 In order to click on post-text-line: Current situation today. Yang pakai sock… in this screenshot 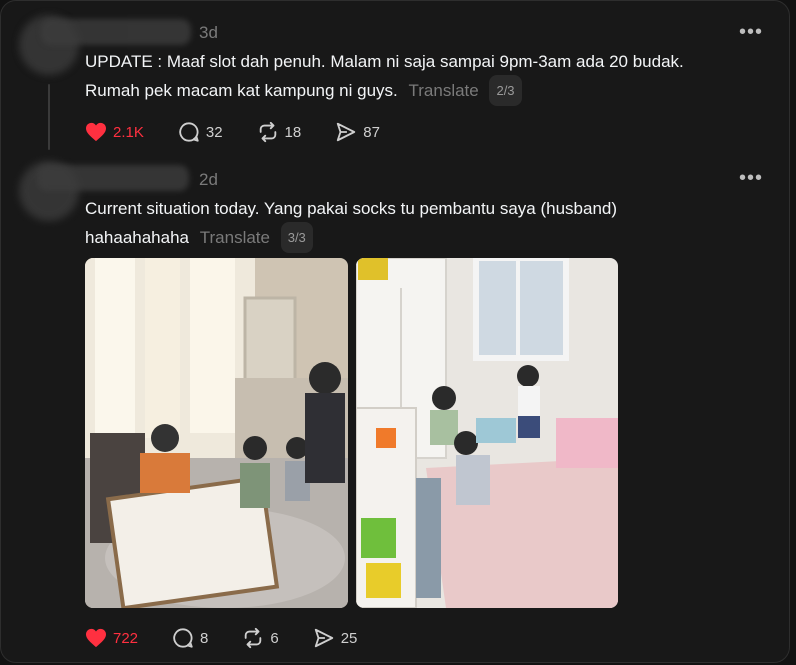, I will do `click(351, 208)`.